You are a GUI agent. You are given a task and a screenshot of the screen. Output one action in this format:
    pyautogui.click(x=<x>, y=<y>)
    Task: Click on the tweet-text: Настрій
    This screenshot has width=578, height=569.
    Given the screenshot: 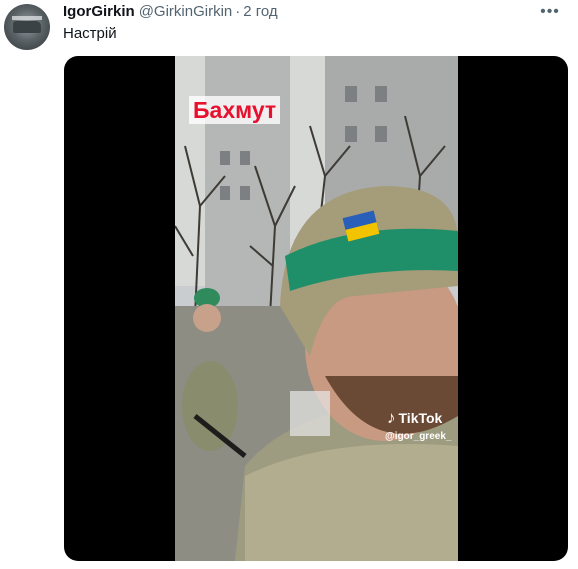 What is the action you would take?
    pyautogui.click(x=90, y=33)
    